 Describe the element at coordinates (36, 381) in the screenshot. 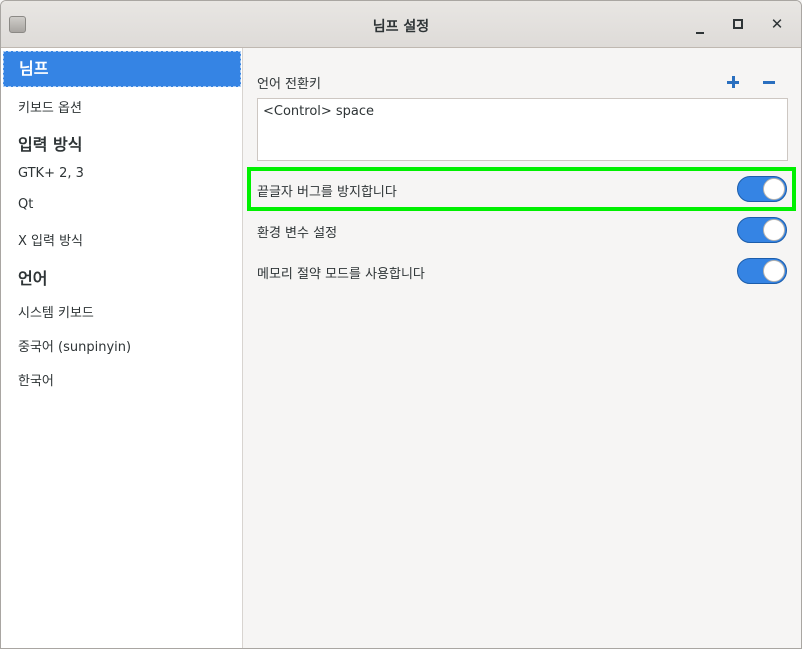

I see `sidebar-item-label: 한국어` at that location.